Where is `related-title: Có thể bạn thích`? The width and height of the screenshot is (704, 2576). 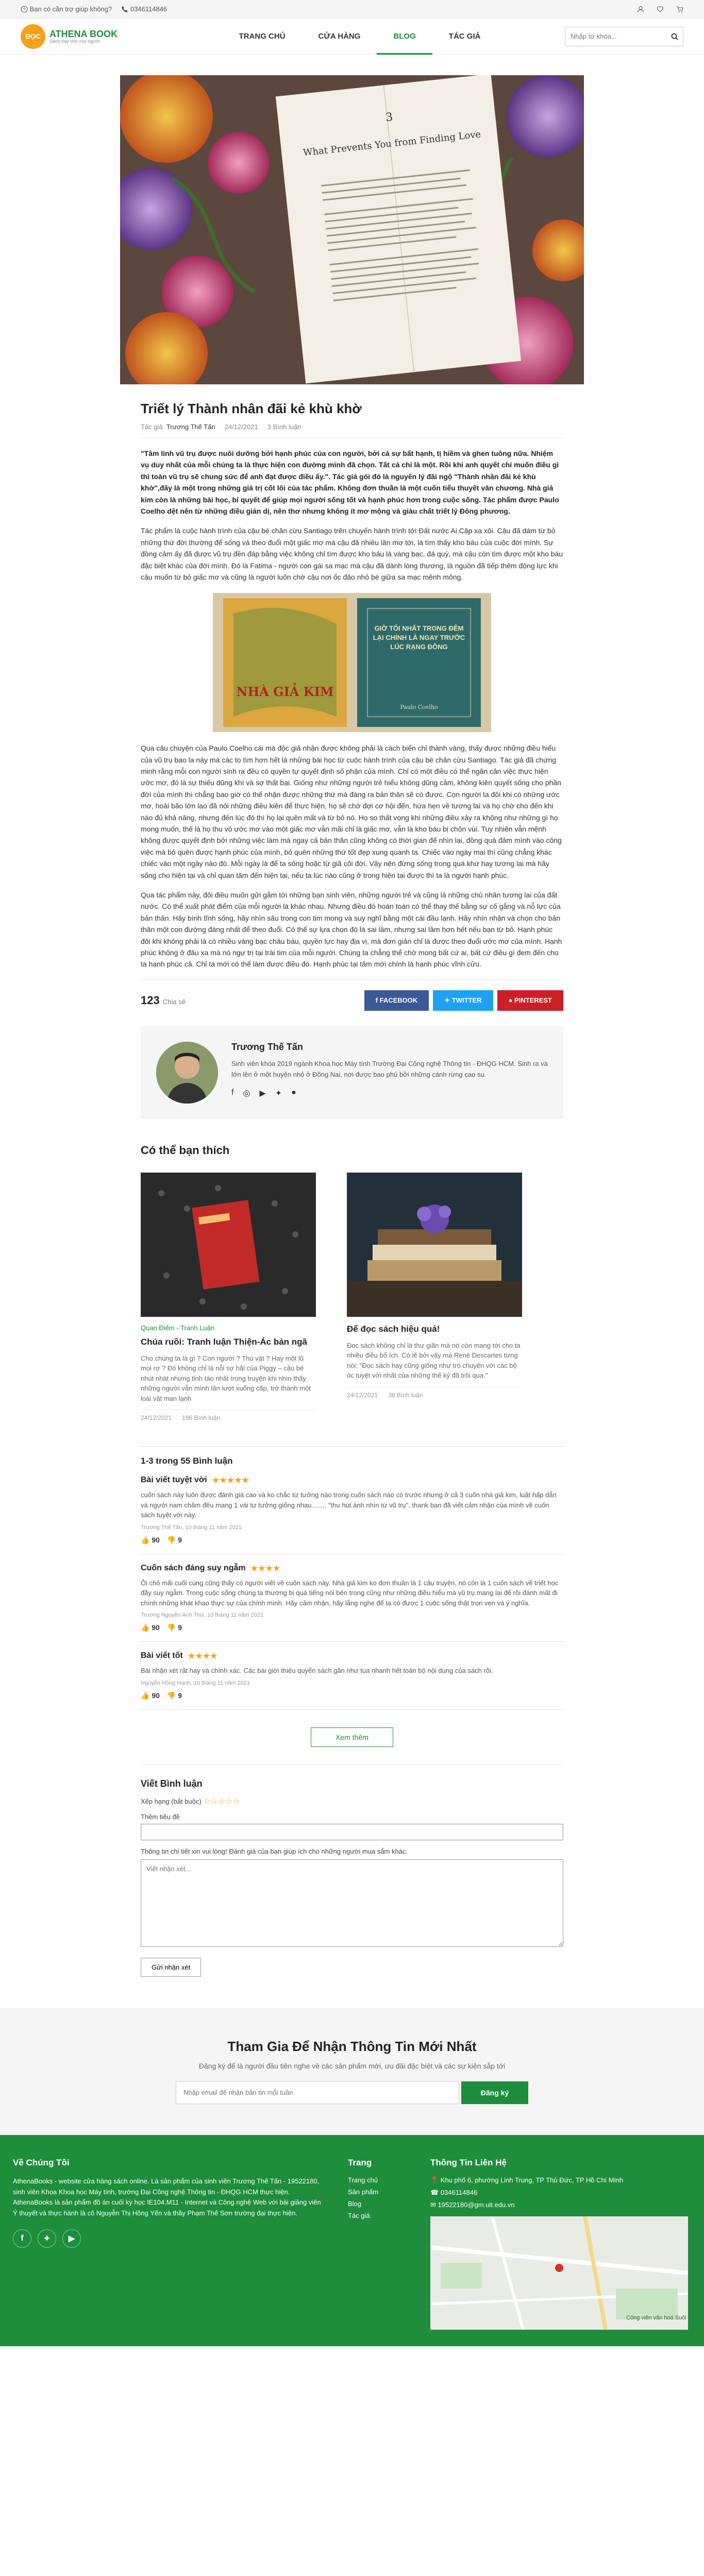
related-title: Có thể bạn thích is located at coordinates (185, 1150).